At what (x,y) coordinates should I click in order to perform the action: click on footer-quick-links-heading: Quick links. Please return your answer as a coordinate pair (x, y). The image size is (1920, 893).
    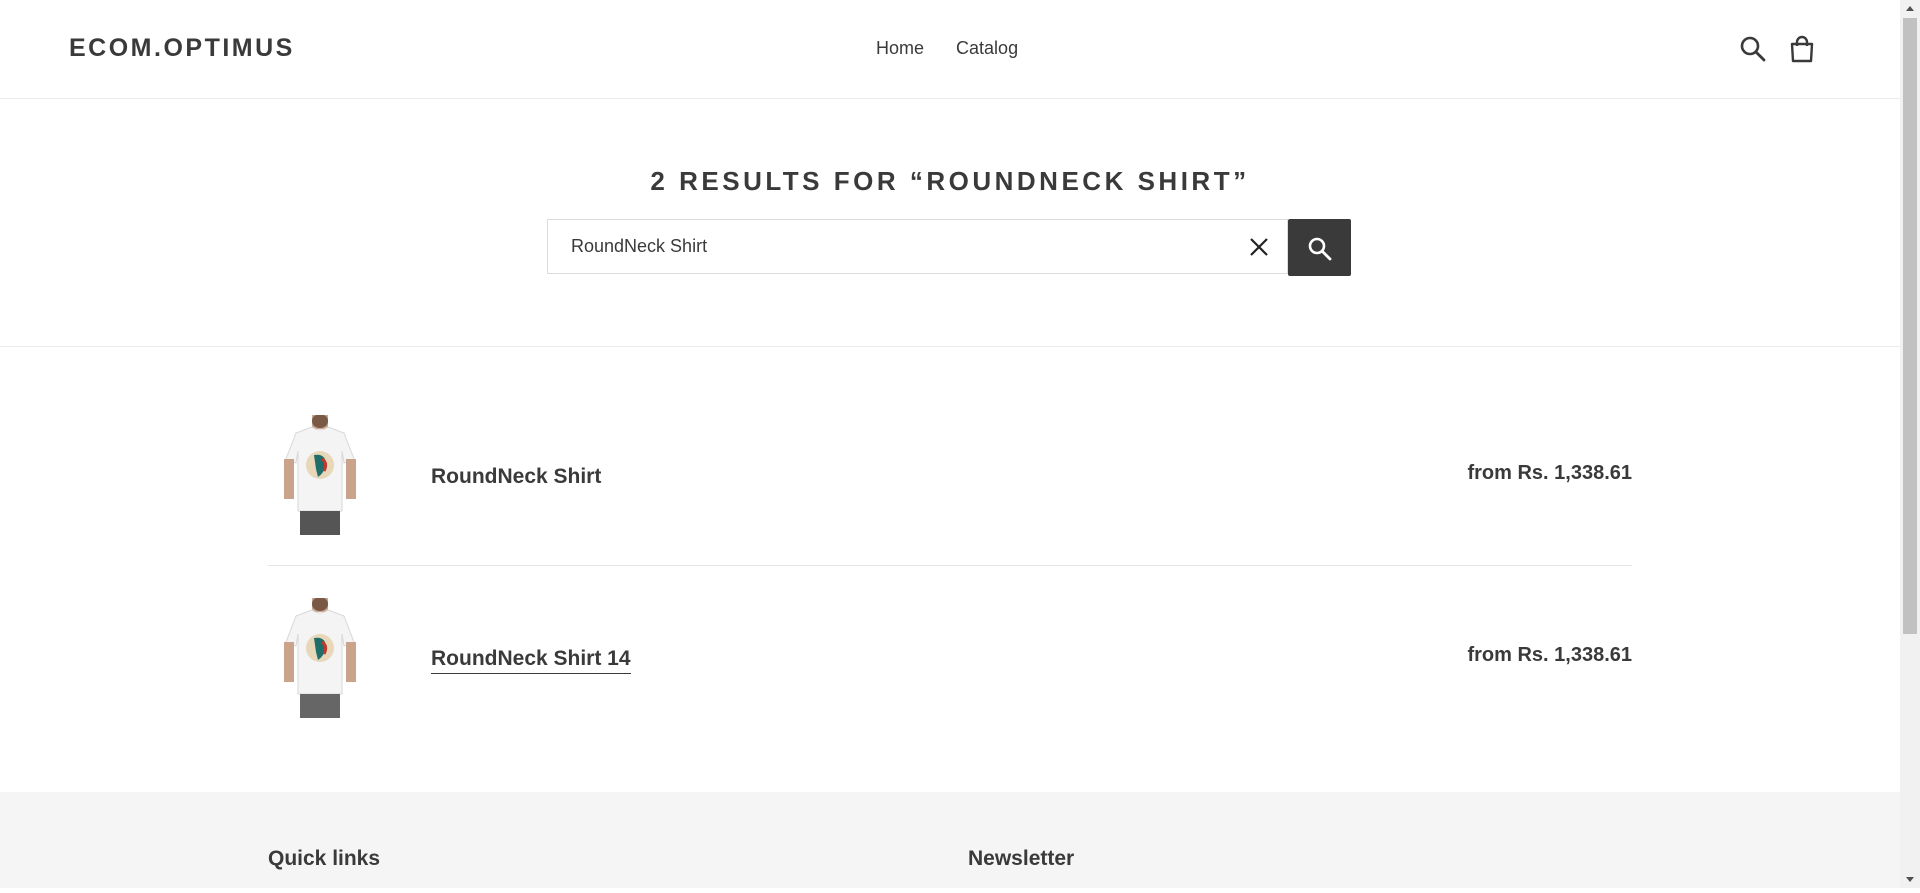
    Looking at the image, I should click on (324, 858).